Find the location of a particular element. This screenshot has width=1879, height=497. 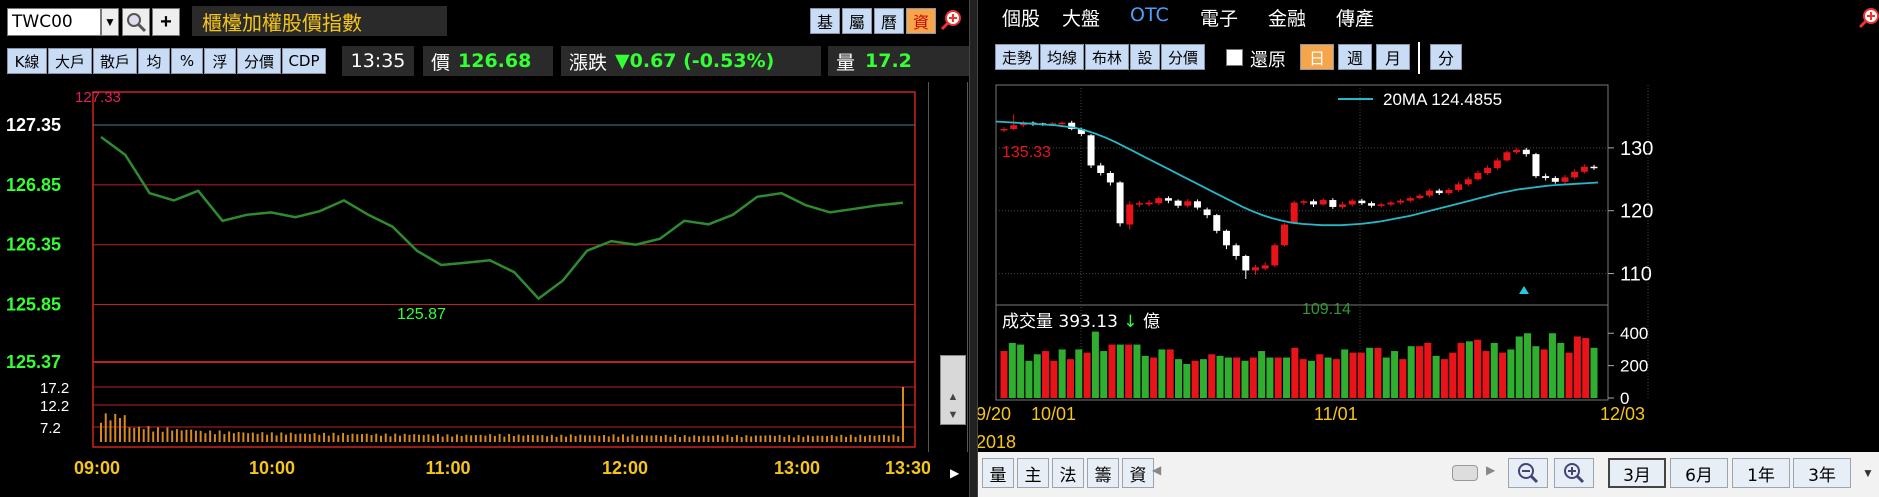

range-dropdown-icon: ▼ is located at coordinates (1868, 473).